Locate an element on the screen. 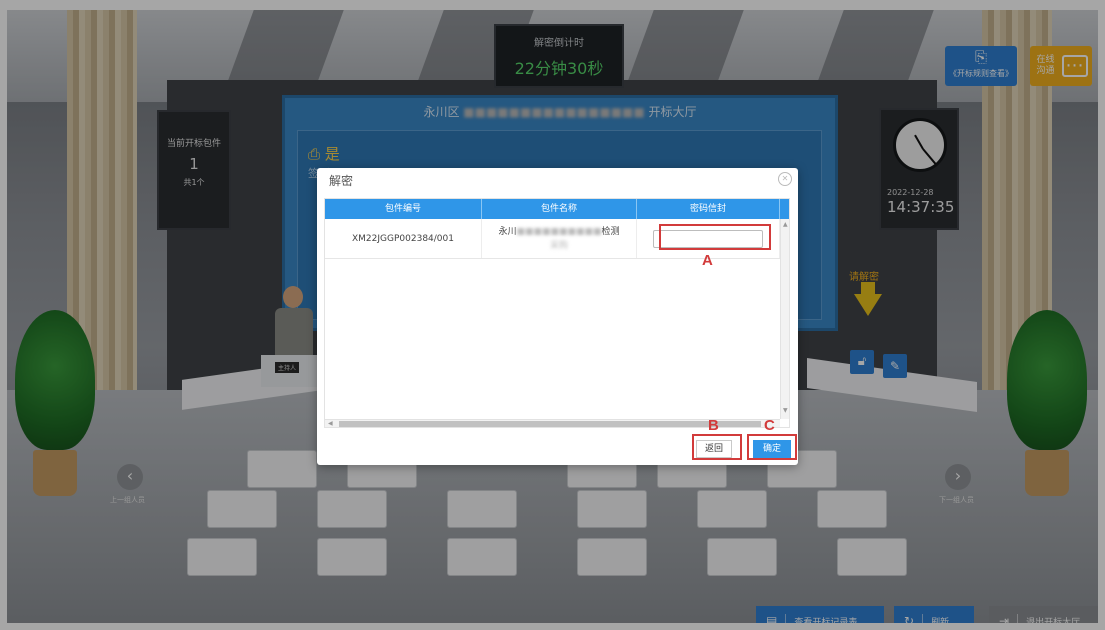  horizontal-scroll-thumb is located at coordinates (550, 424).